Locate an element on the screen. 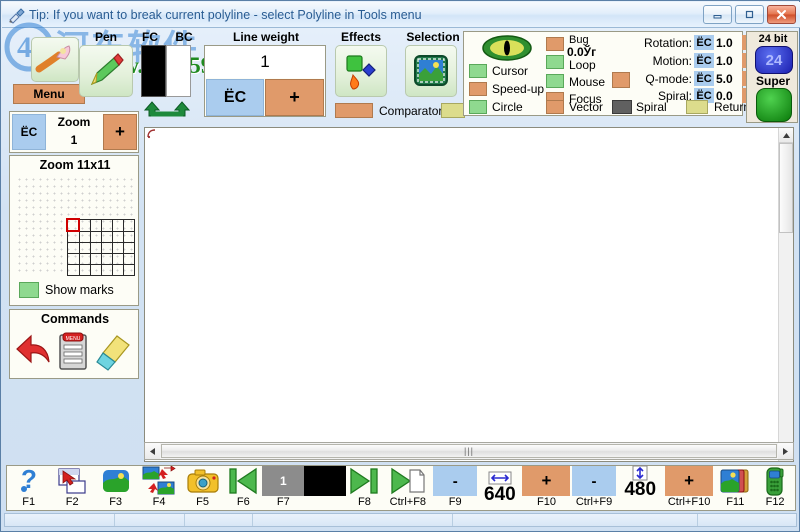 This screenshot has height=532, width=800. fkey-ctrl-f9-button: - Ctrl+F9 is located at coordinates (593, 488).